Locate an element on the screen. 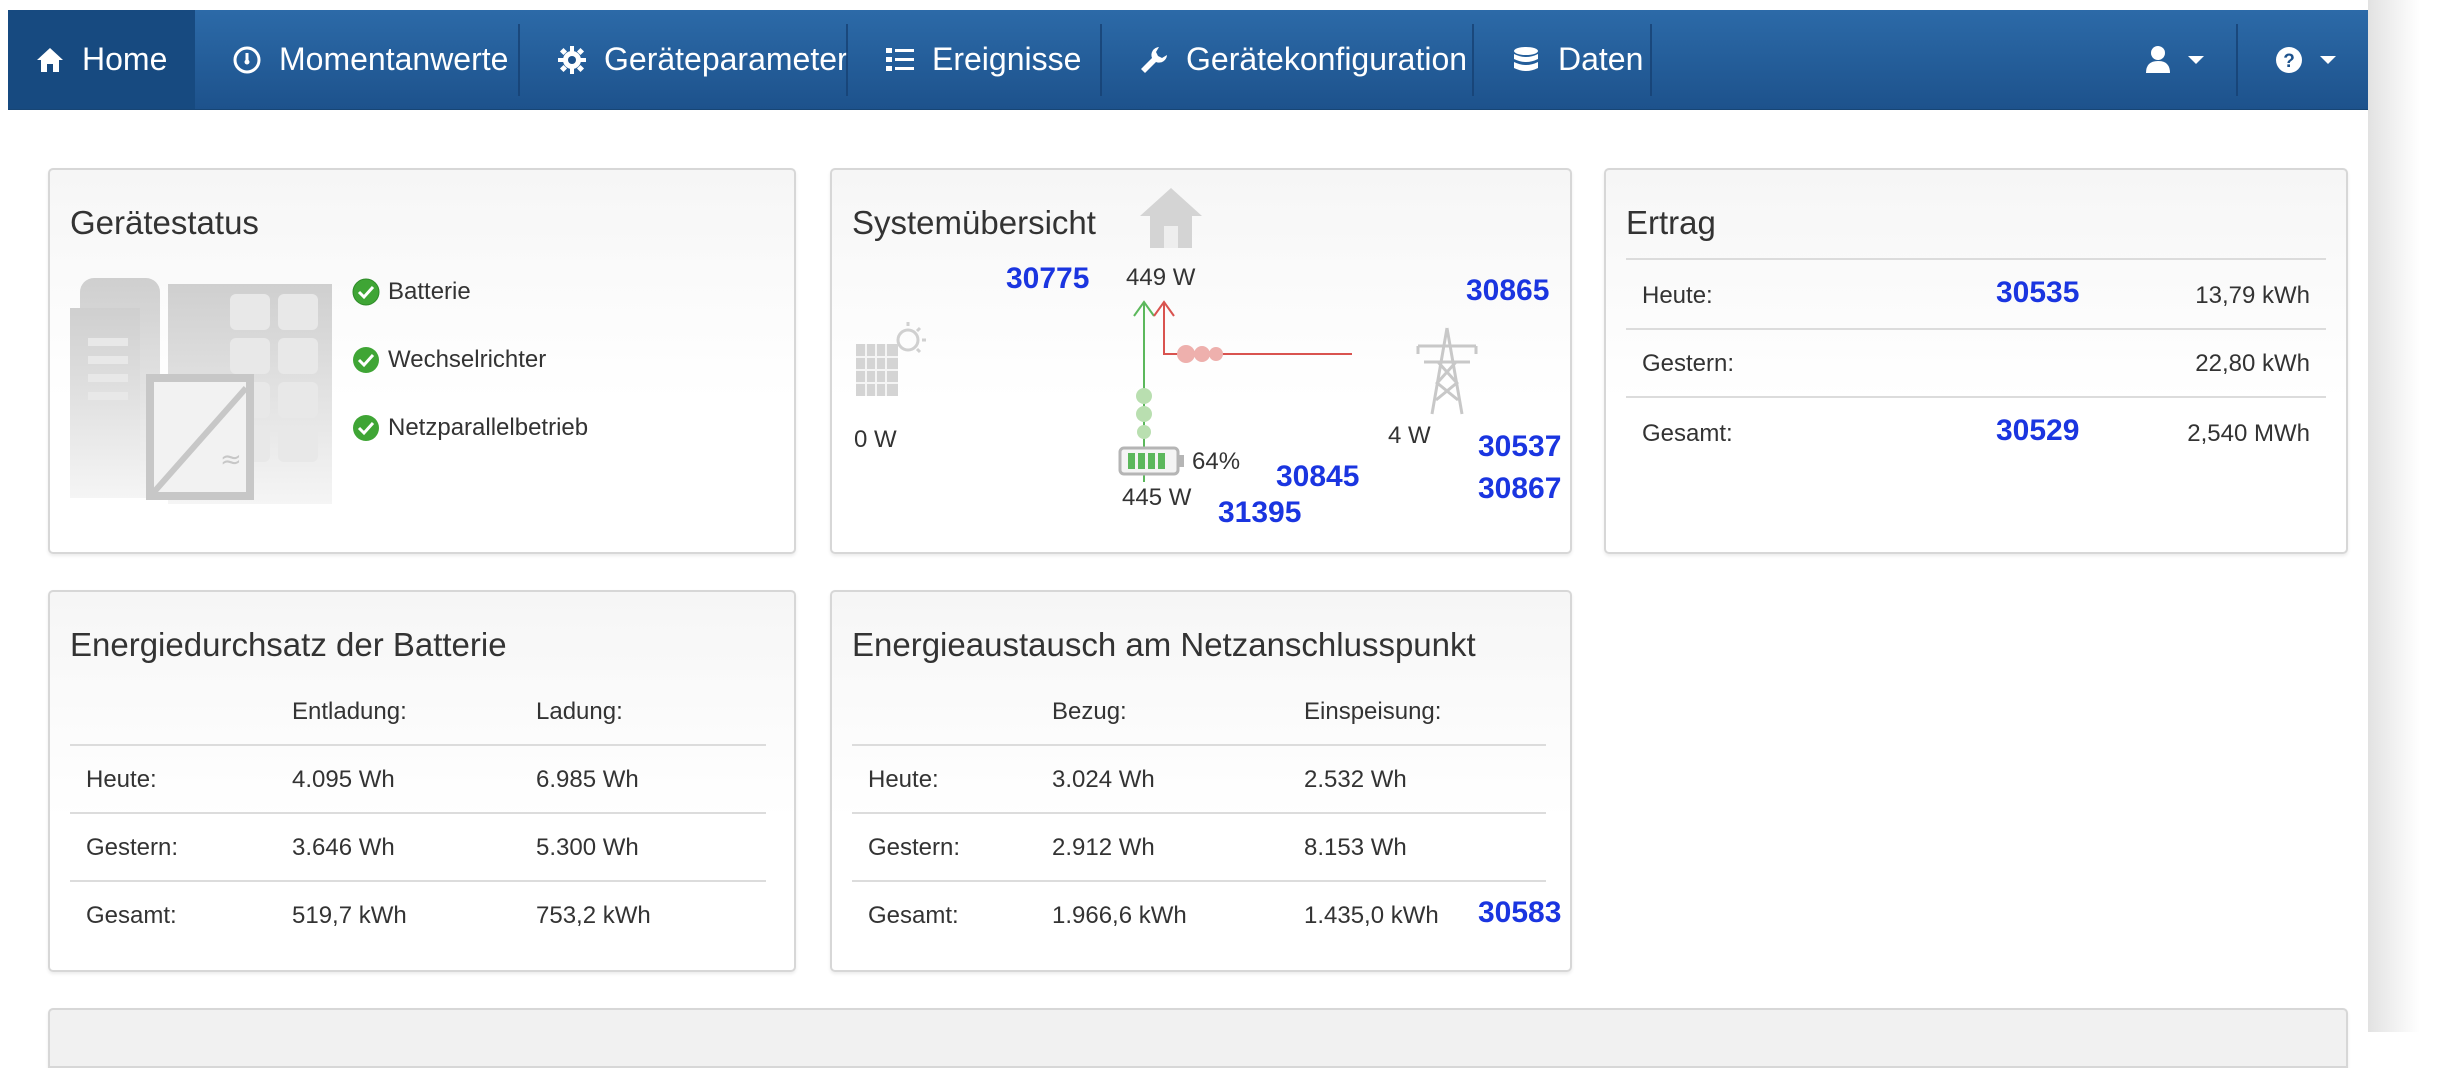 The width and height of the screenshot is (2454, 1068). nav-daten: Daten is located at coordinates (1576, 59).